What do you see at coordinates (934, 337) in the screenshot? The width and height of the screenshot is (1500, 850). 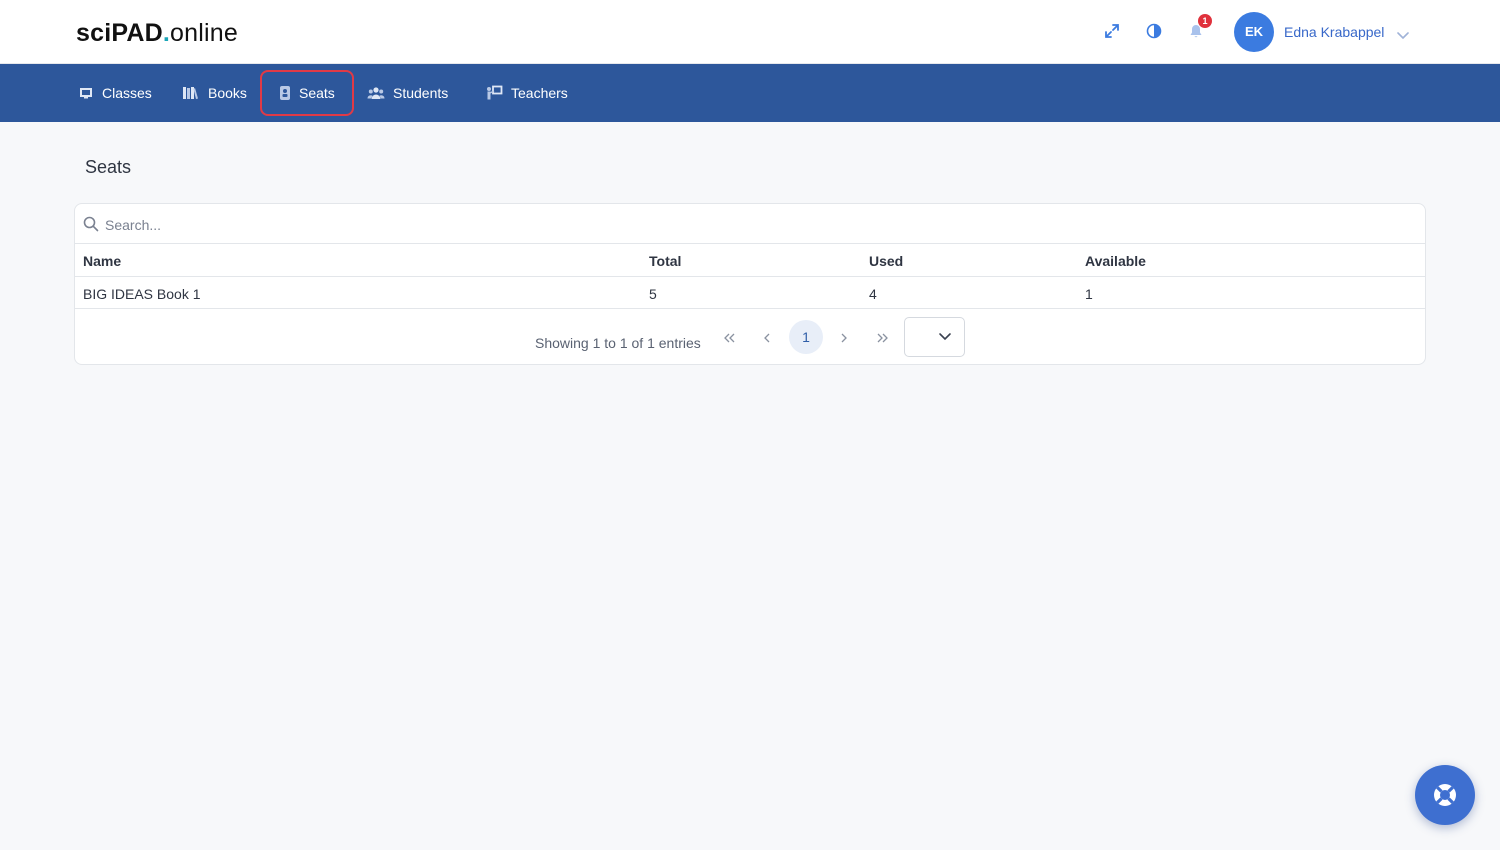 I see `page-size-select` at bounding box center [934, 337].